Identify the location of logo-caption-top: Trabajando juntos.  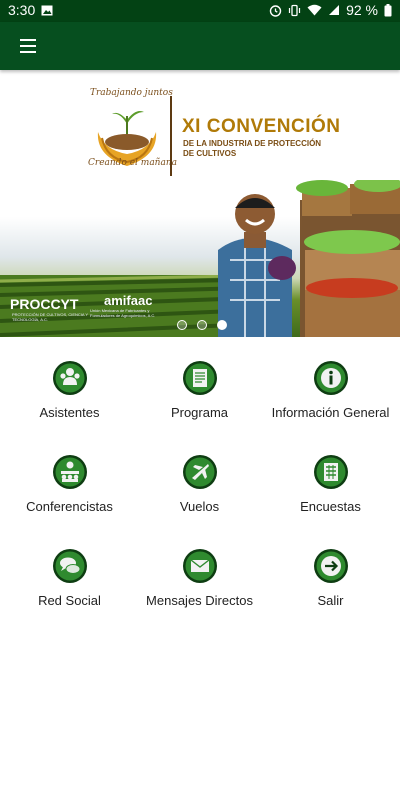
(131, 93).